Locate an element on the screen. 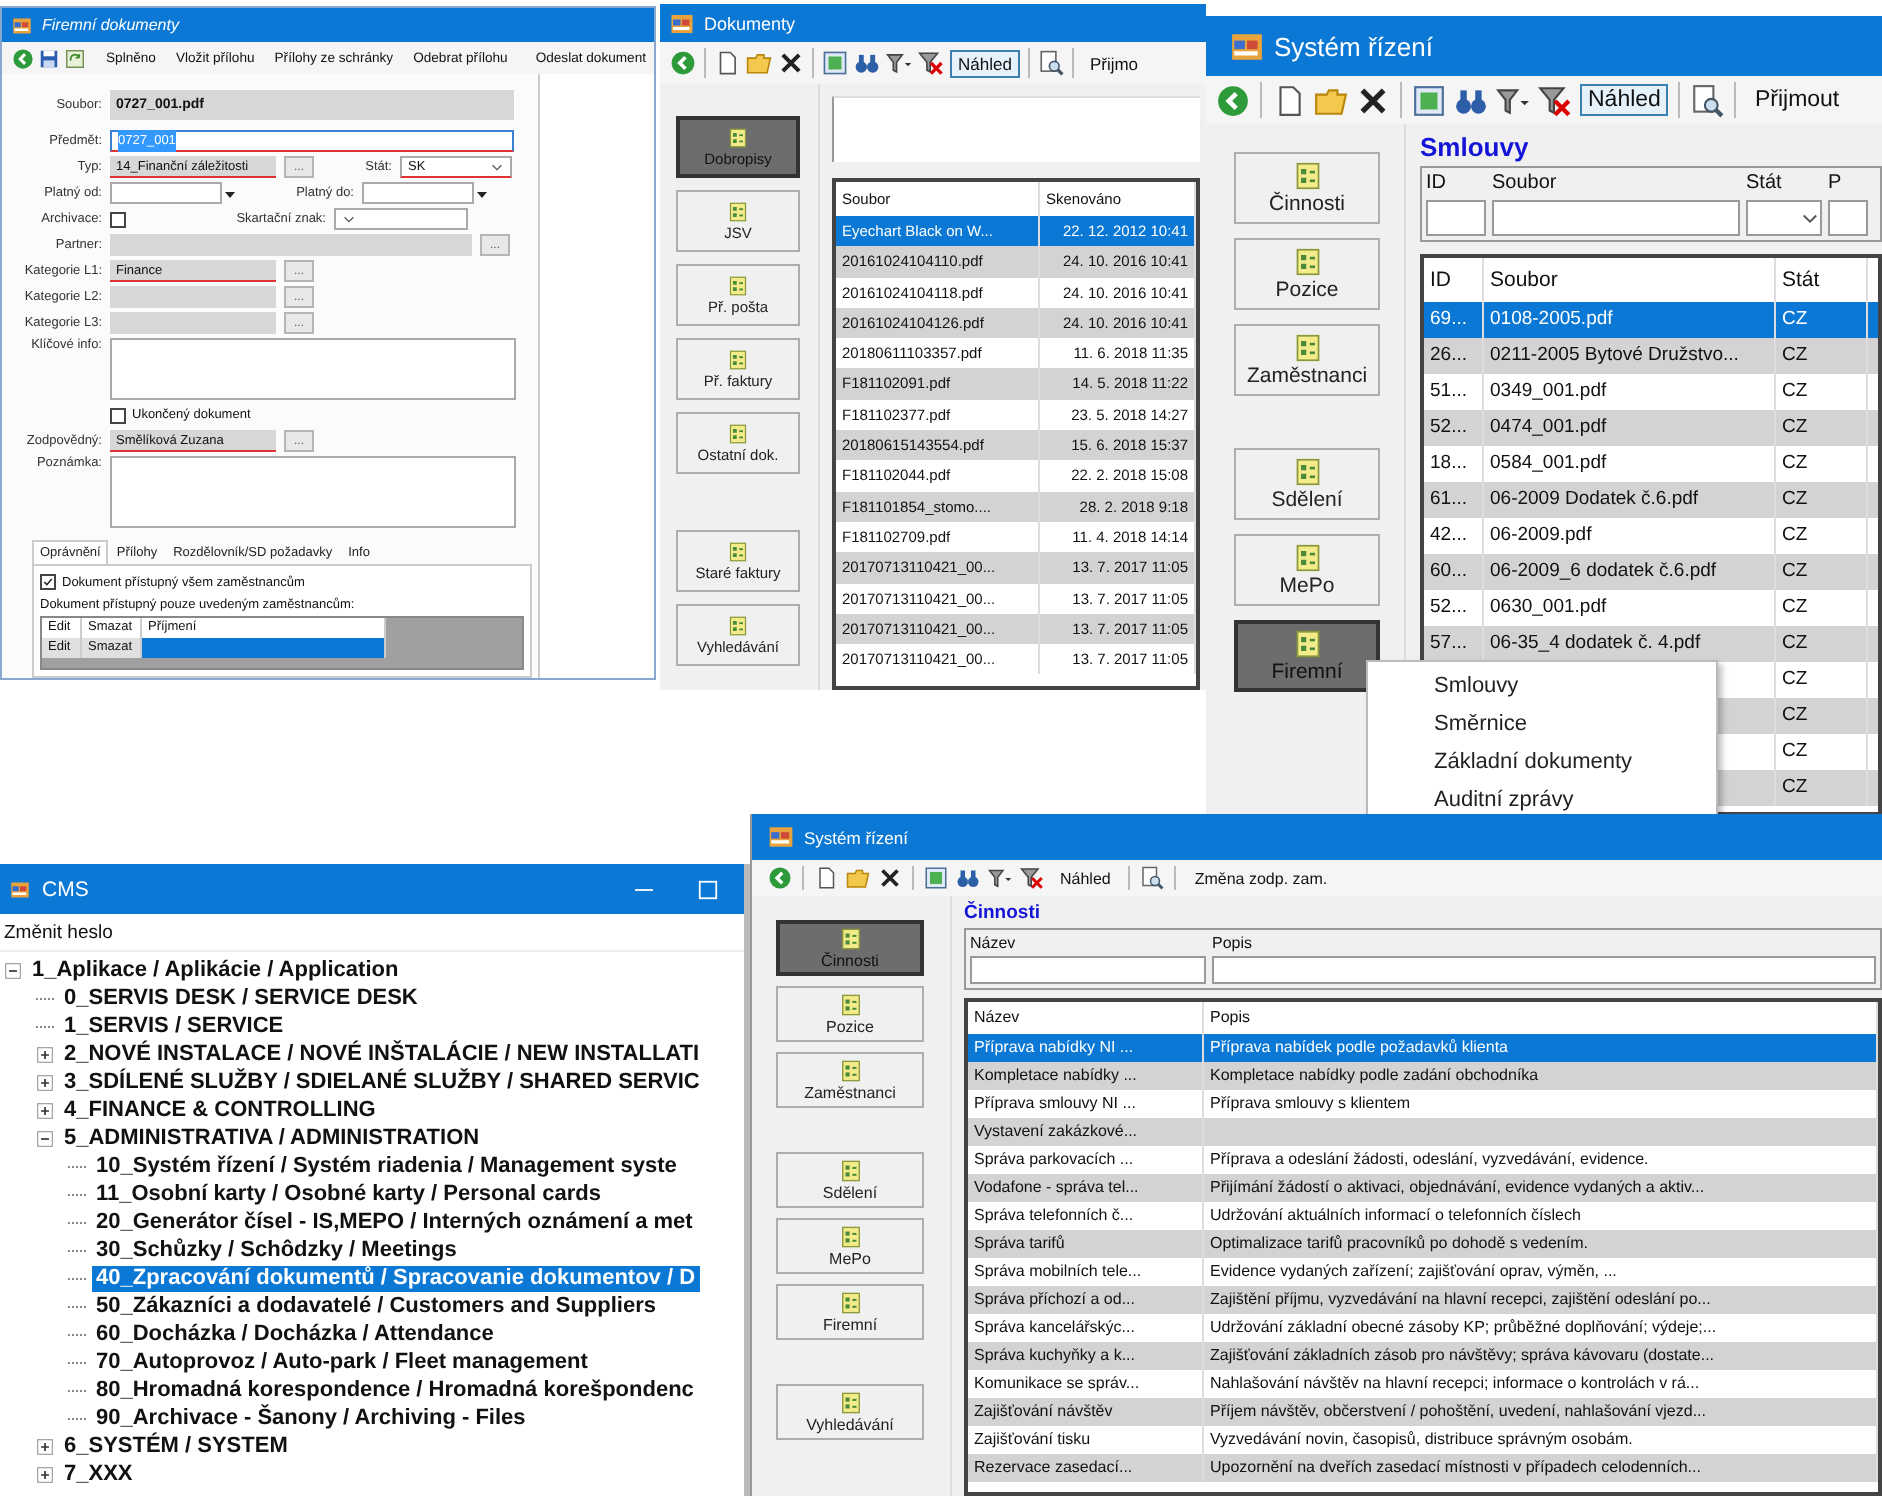 This screenshot has width=1882, height=1496. tree-item: 7_XXX is located at coordinates (98, 1474).